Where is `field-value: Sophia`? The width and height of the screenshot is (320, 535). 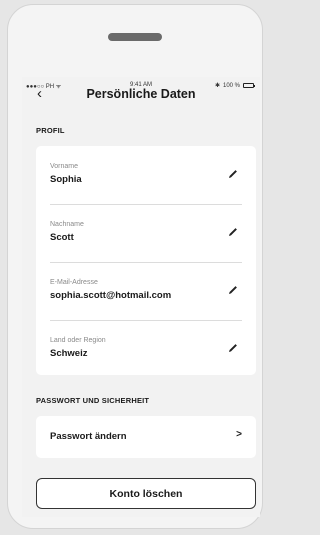
field-value: Sophia is located at coordinates (66, 179).